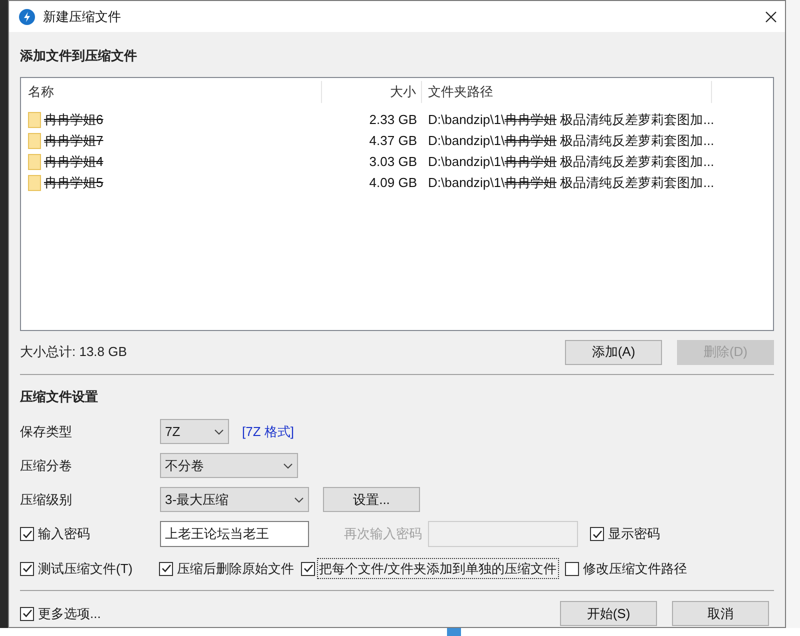 The width and height of the screenshot is (800, 636). I want to click on checkbox: 测试压缩文件(T), so click(89, 568).